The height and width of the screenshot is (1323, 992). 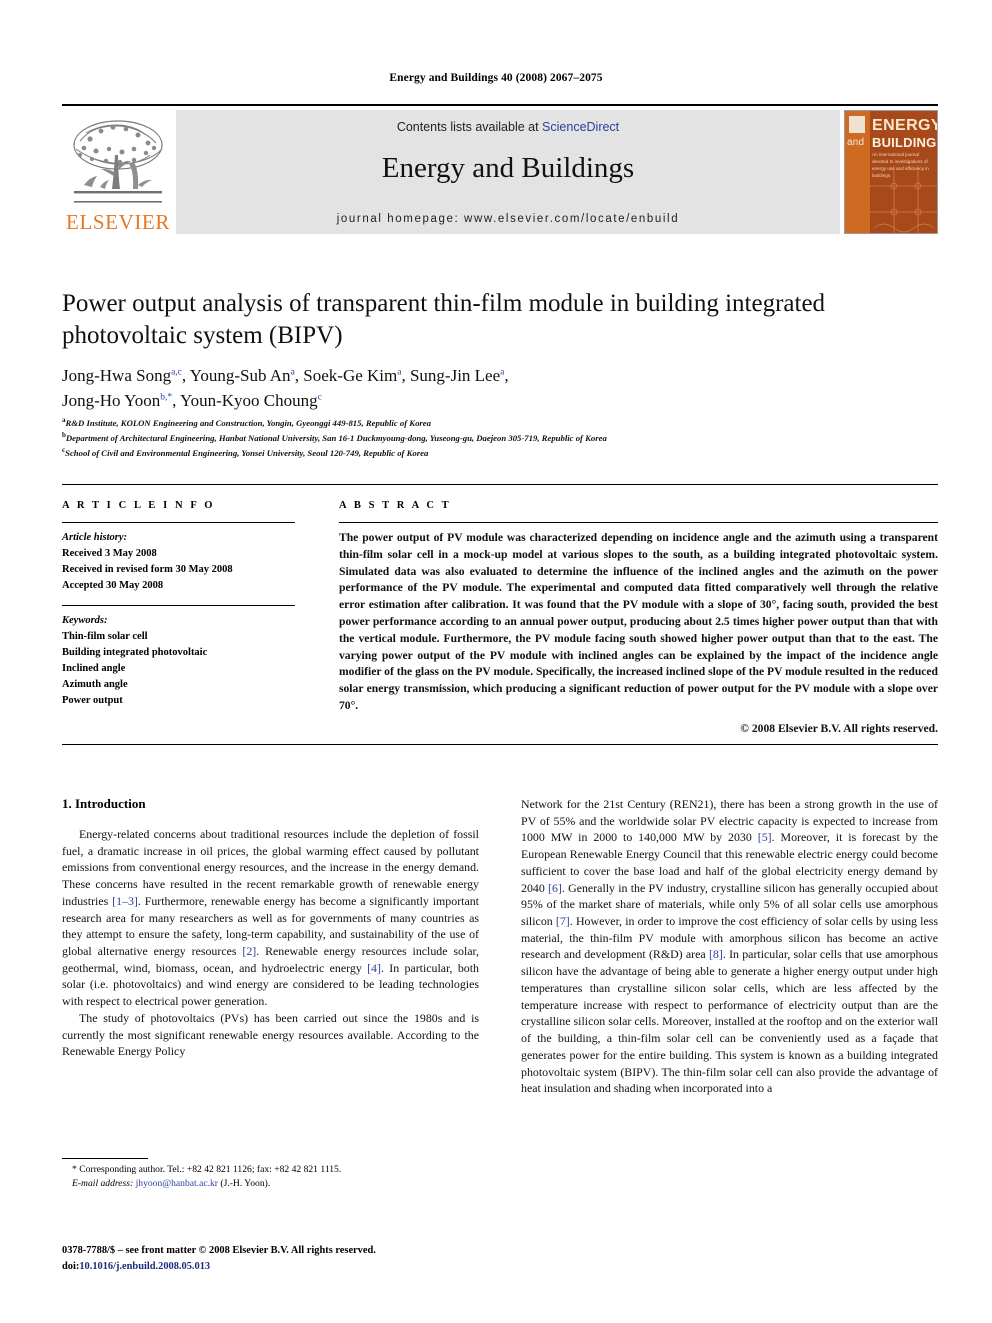 I want to click on cover-elsevier-mark, so click(x=857, y=124).